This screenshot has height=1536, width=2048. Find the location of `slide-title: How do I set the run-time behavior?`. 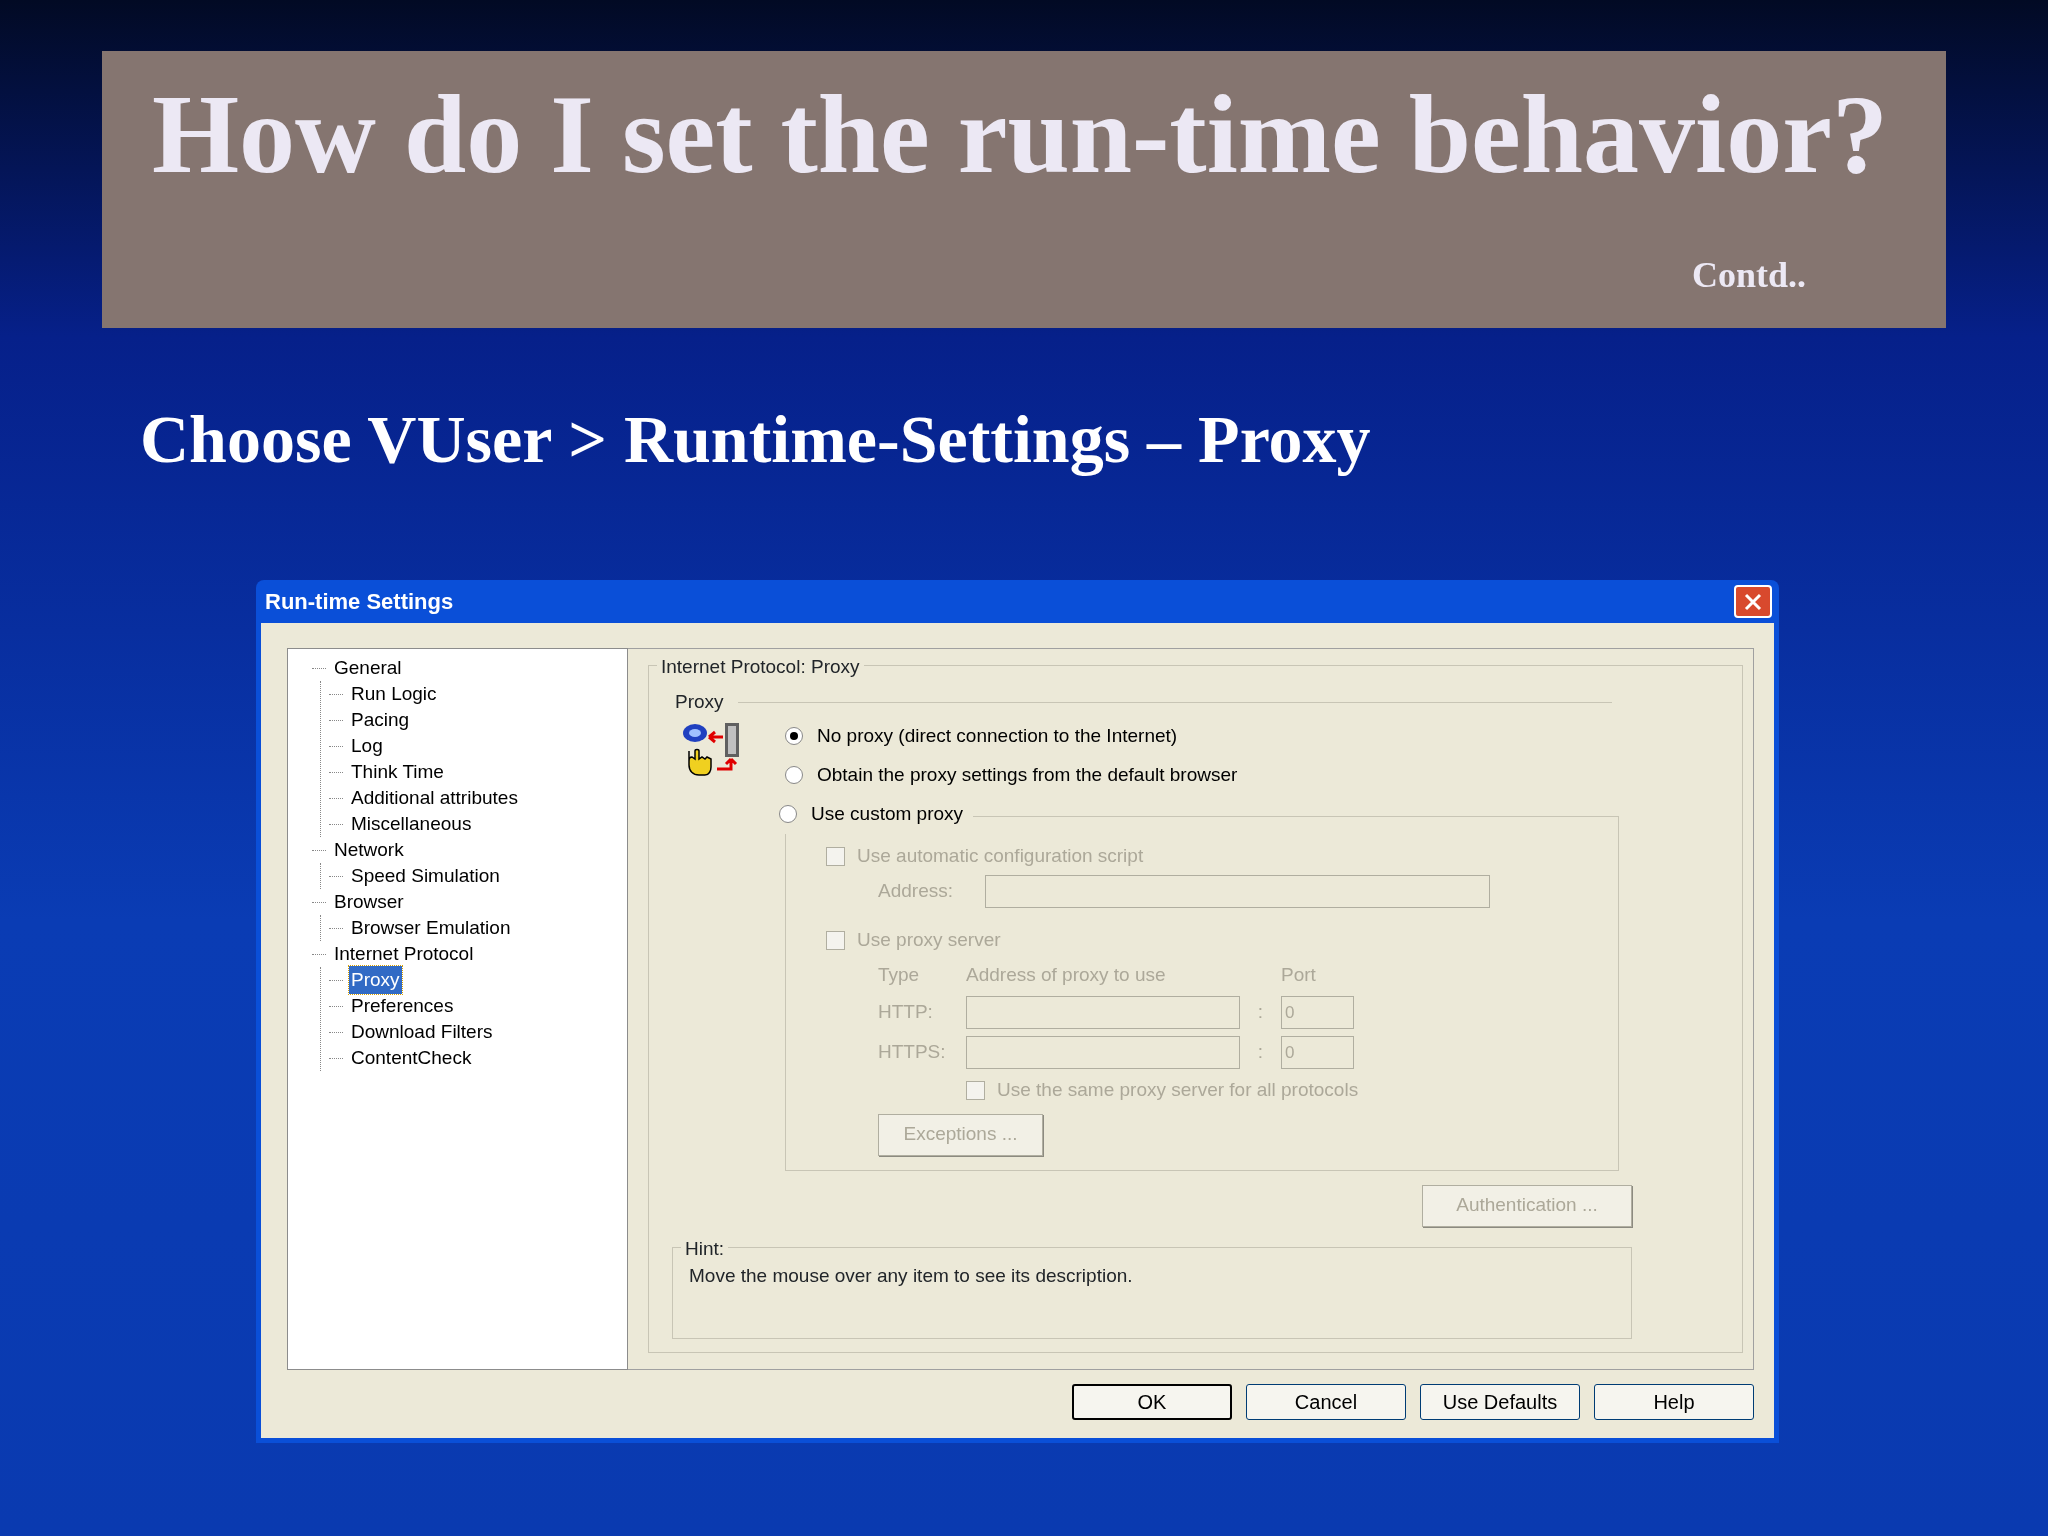

slide-title: How do I set the run-time behavior? is located at coordinates (1020, 134).